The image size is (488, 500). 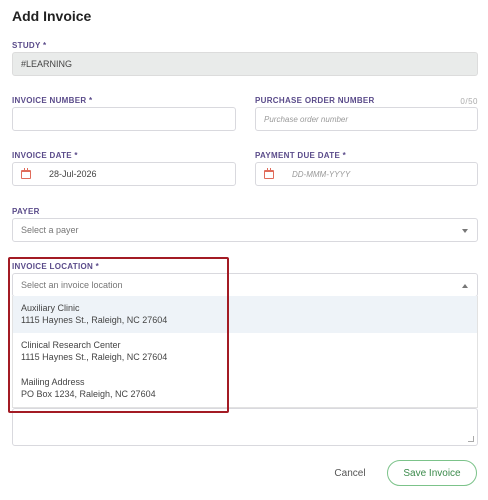 I want to click on payer-select: Select a payer, so click(x=245, y=230).